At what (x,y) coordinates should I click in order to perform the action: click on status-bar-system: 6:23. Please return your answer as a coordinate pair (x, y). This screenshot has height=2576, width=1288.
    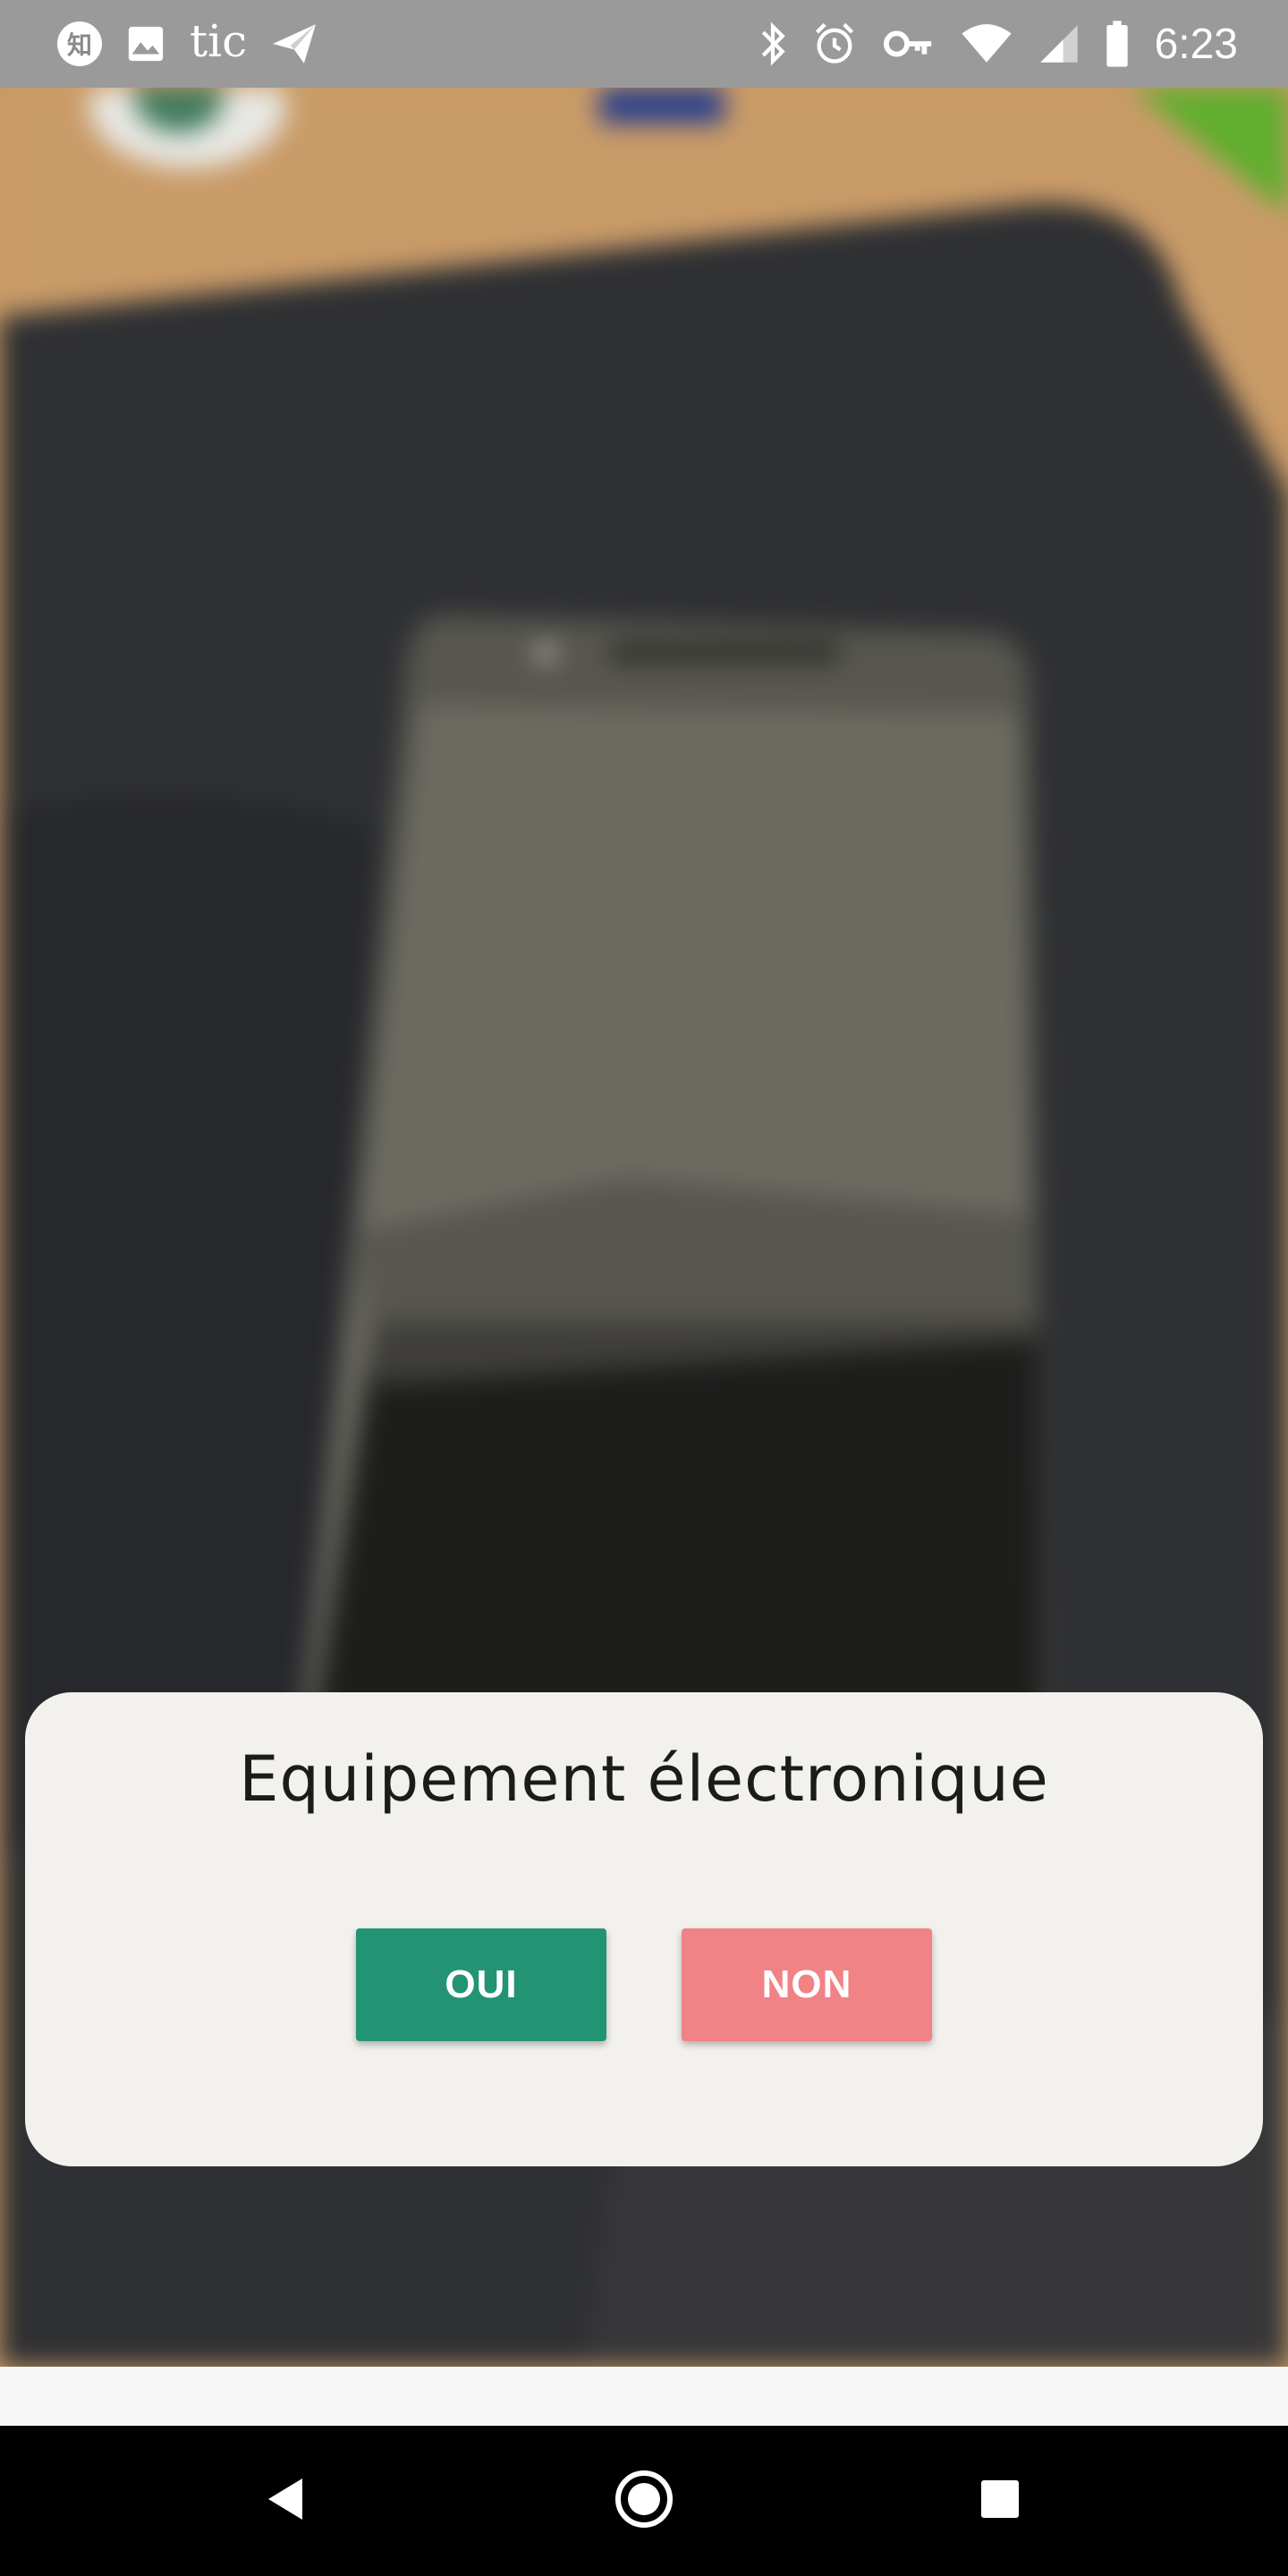
    Looking at the image, I should click on (998, 44).